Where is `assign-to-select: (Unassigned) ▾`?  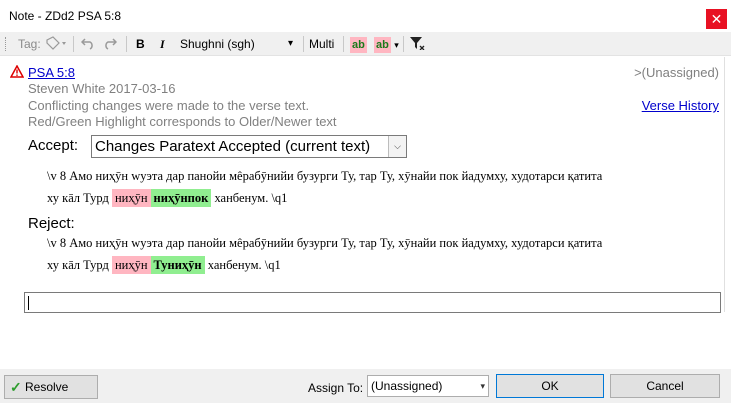 assign-to-select: (Unassigned) ▾ is located at coordinates (428, 386).